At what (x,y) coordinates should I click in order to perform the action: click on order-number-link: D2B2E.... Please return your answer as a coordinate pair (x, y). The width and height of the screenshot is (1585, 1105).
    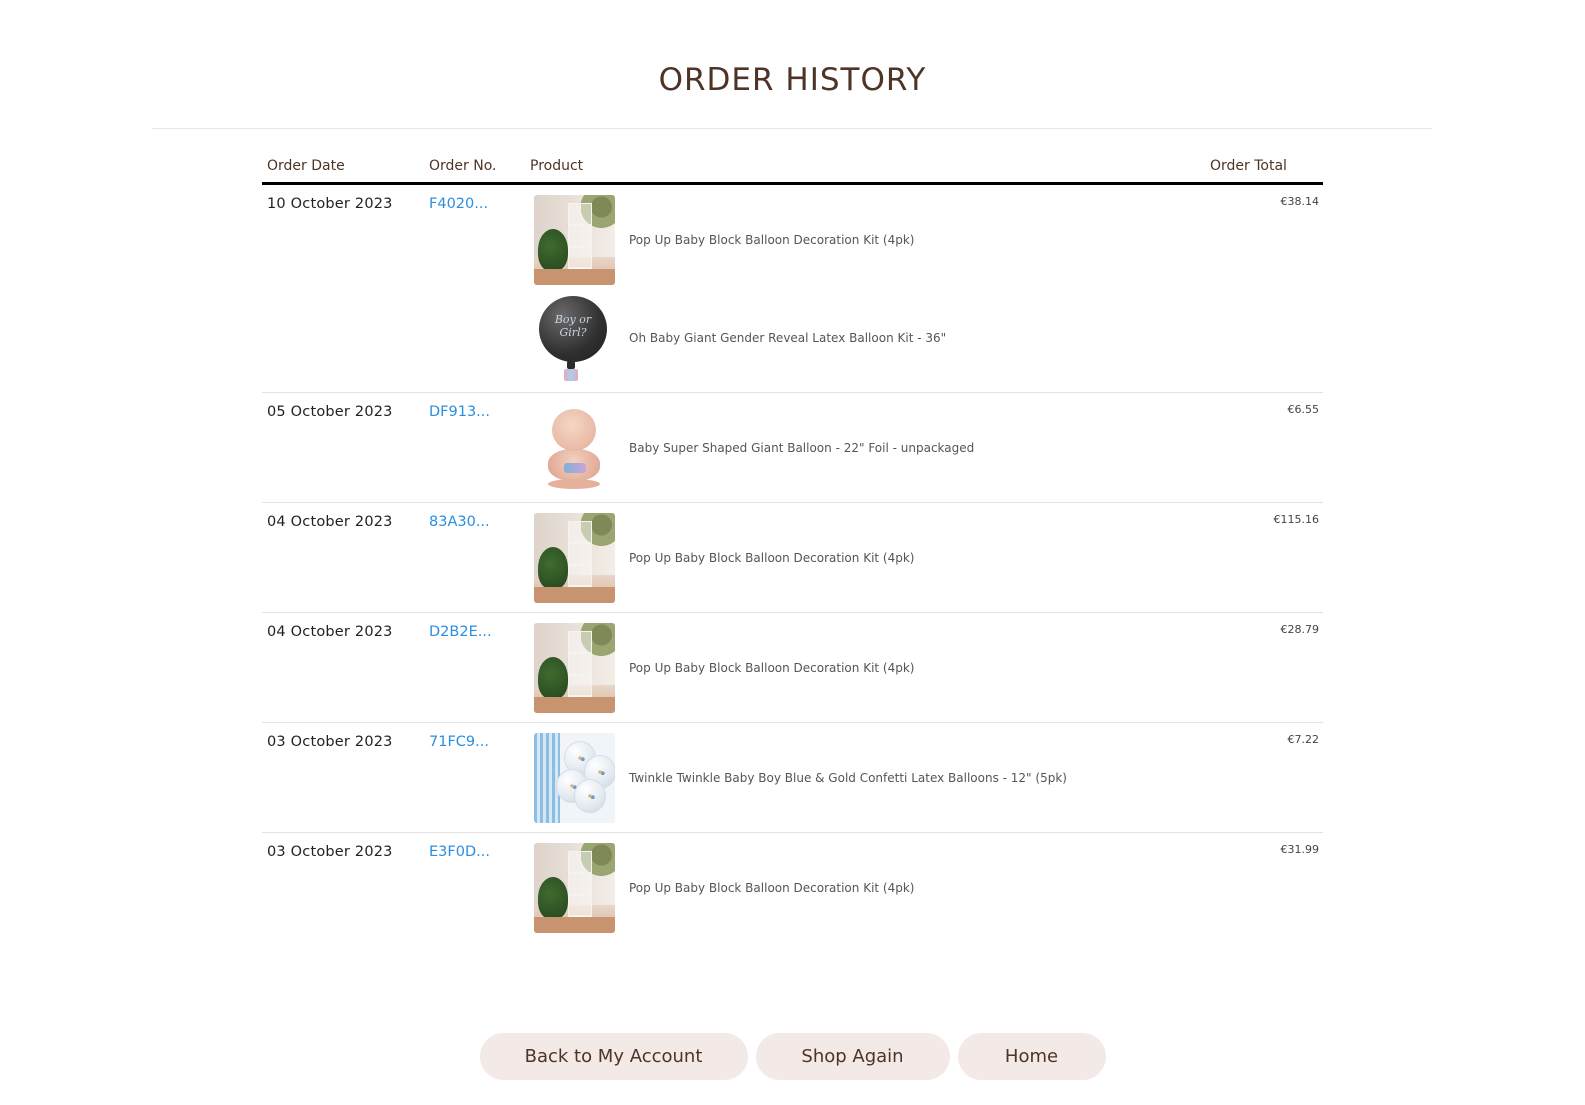
    Looking at the image, I should click on (479, 631).